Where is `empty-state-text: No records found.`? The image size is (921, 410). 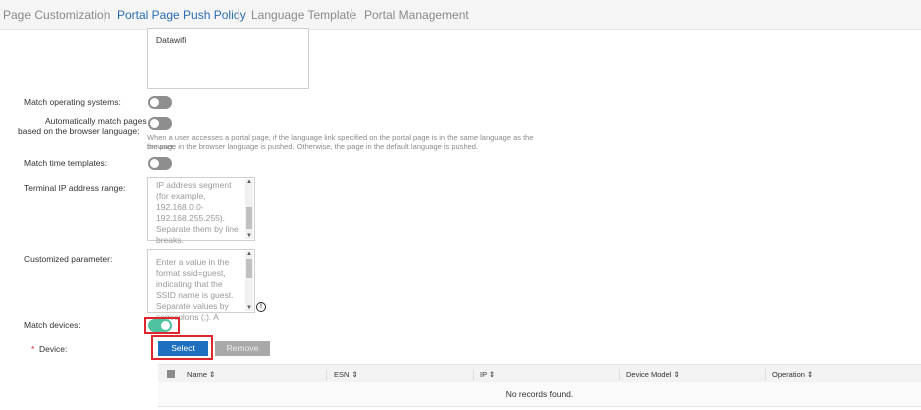
empty-state-text: No records found. is located at coordinates (539, 394).